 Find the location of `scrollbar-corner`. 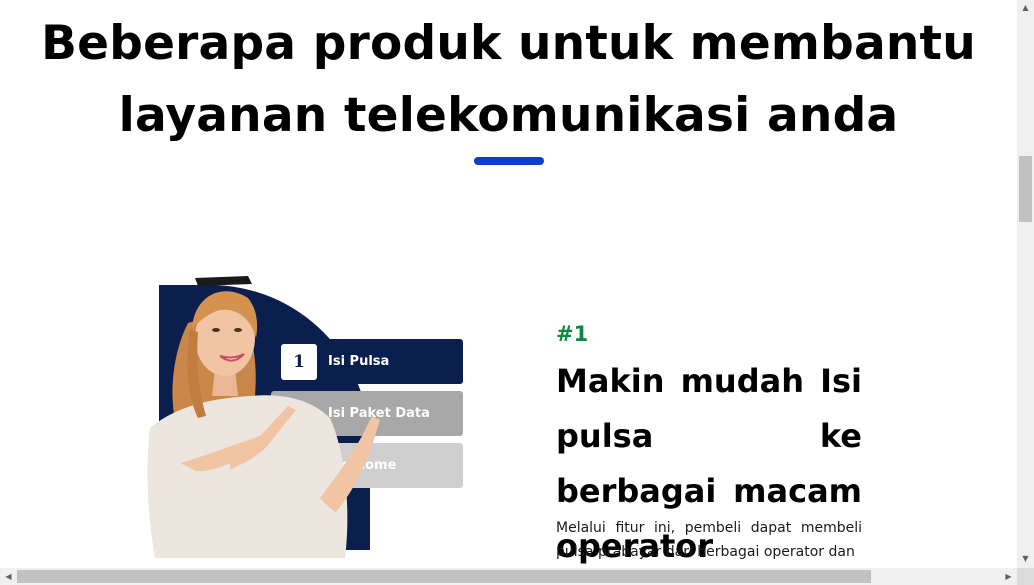

scrollbar-corner is located at coordinates (1025, 576).